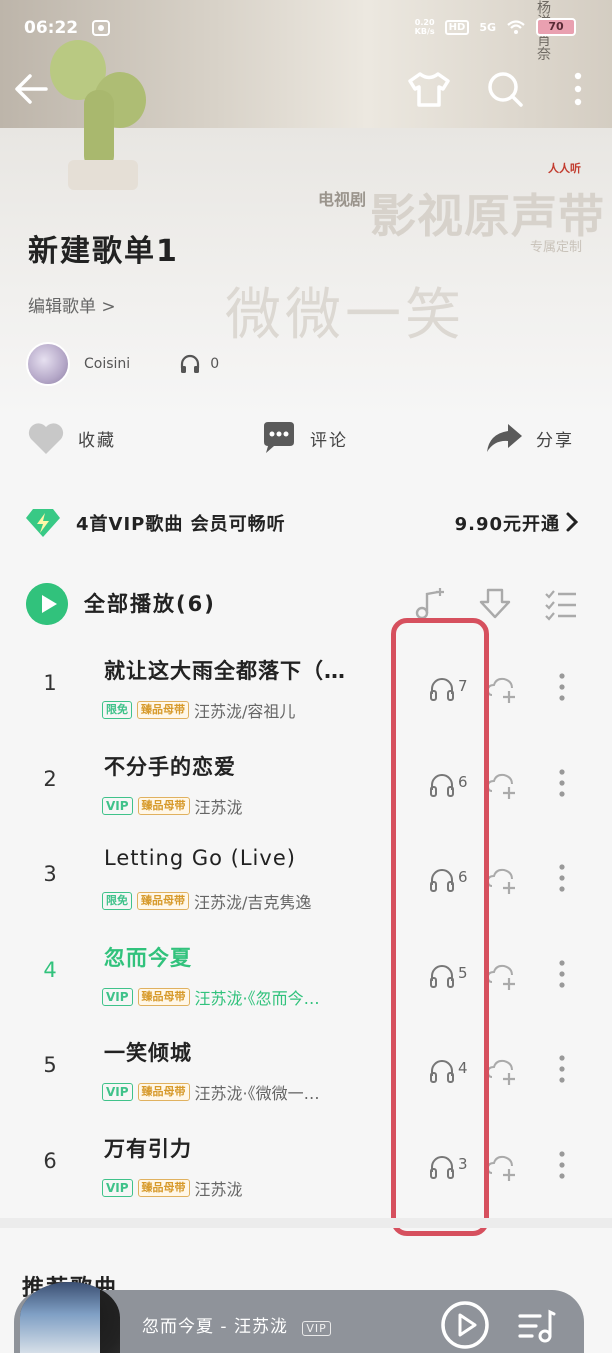 This screenshot has height=1353, width=612. Describe the element at coordinates (424, 22) in the screenshot. I see `network-speed-value: 0.20` at that location.